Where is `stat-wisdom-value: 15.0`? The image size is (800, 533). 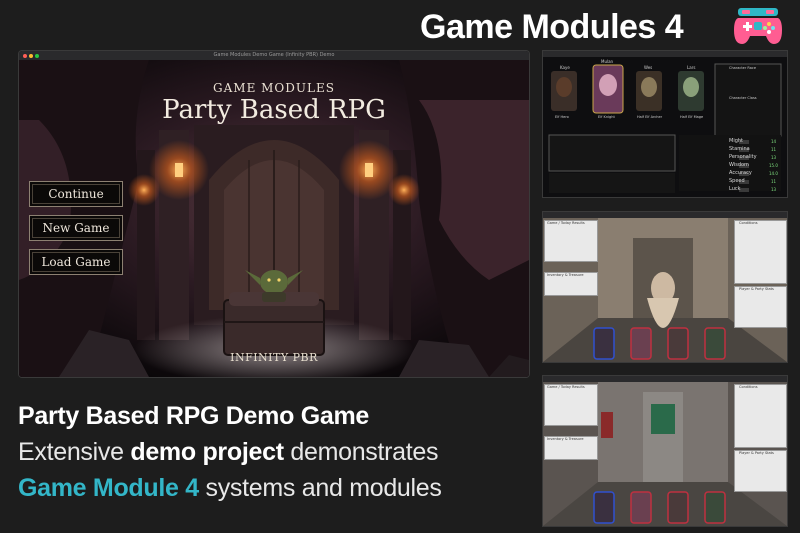 stat-wisdom-value: 15.0 is located at coordinates (773, 165).